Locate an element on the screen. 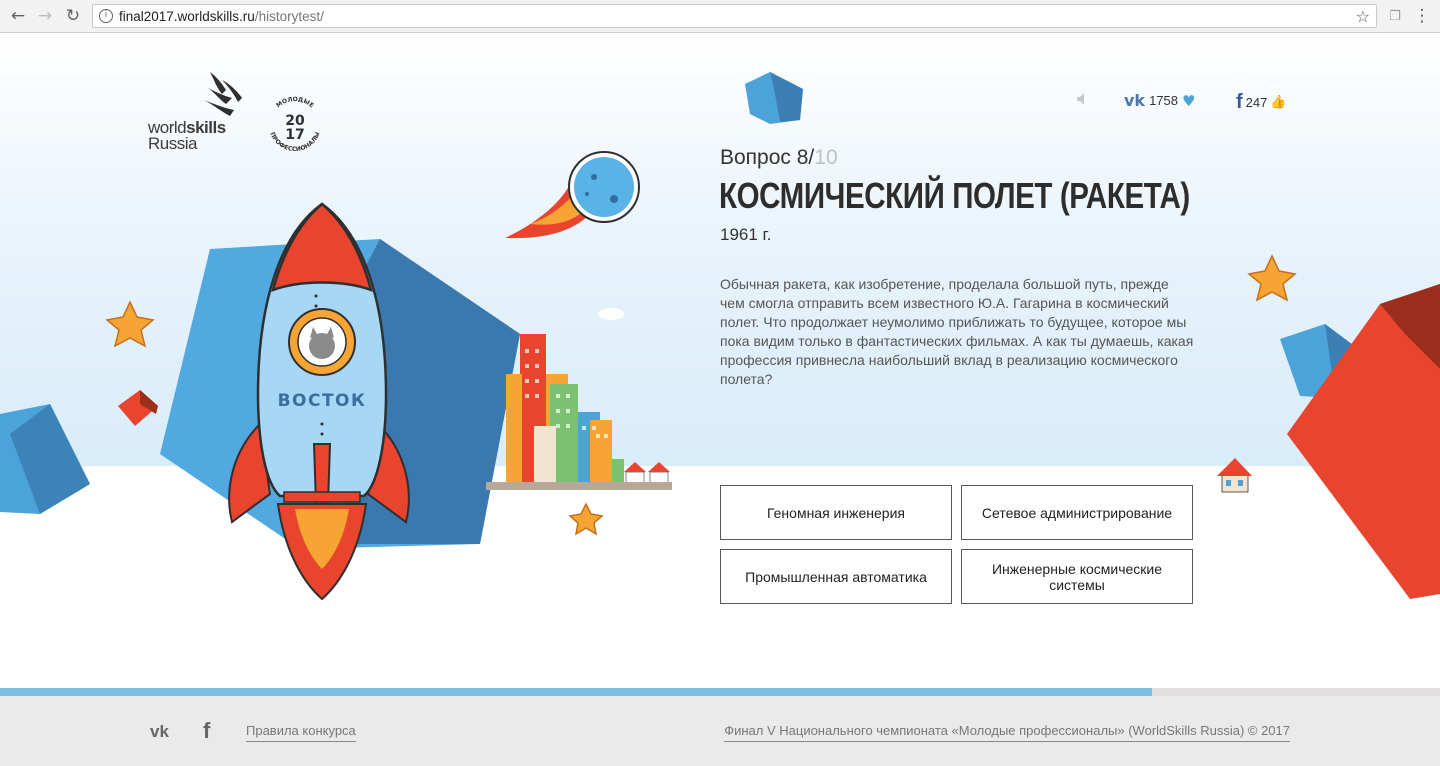 The width and height of the screenshot is (1440, 766). arrow-left-icon: ← is located at coordinates (18, 16).